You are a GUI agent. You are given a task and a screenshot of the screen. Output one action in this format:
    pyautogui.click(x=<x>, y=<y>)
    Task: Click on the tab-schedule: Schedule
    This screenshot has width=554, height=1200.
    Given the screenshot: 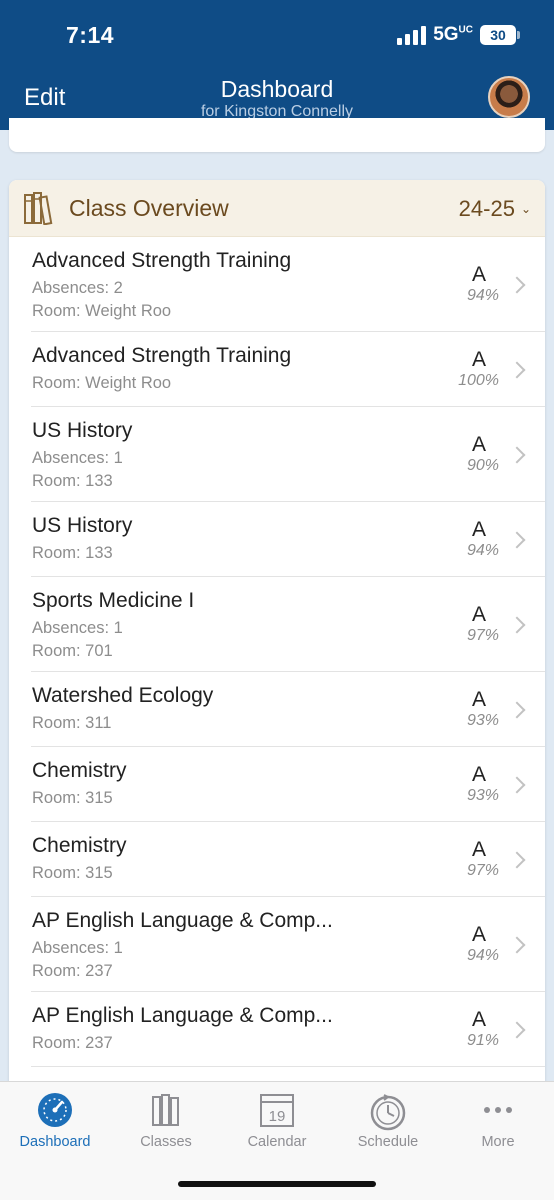 What is the action you would take?
    pyautogui.click(x=388, y=1121)
    